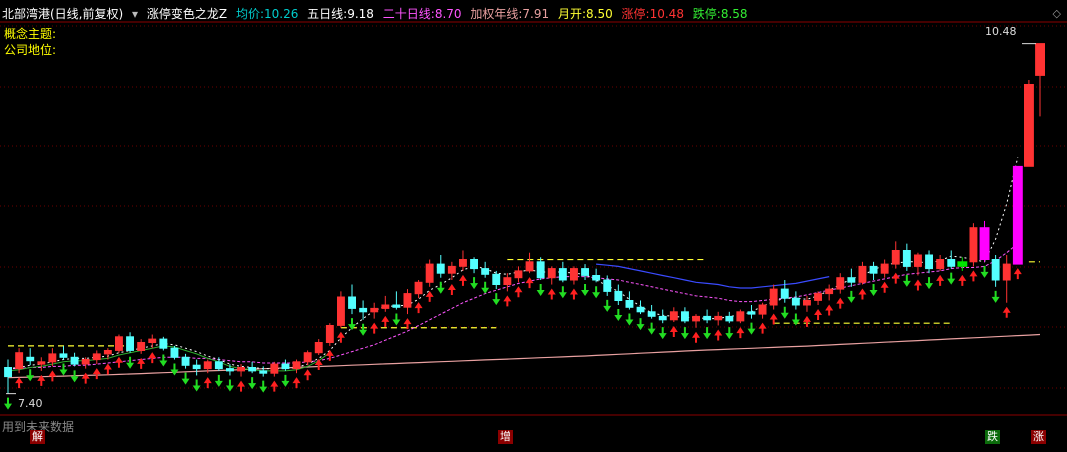 The image size is (1067, 452). What do you see at coordinates (992, 437) in the screenshot?
I see `event-marker-die: 跌` at bounding box center [992, 437].